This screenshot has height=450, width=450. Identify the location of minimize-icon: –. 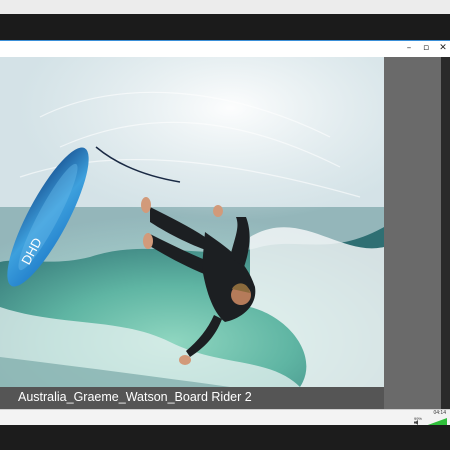
(409, 48).